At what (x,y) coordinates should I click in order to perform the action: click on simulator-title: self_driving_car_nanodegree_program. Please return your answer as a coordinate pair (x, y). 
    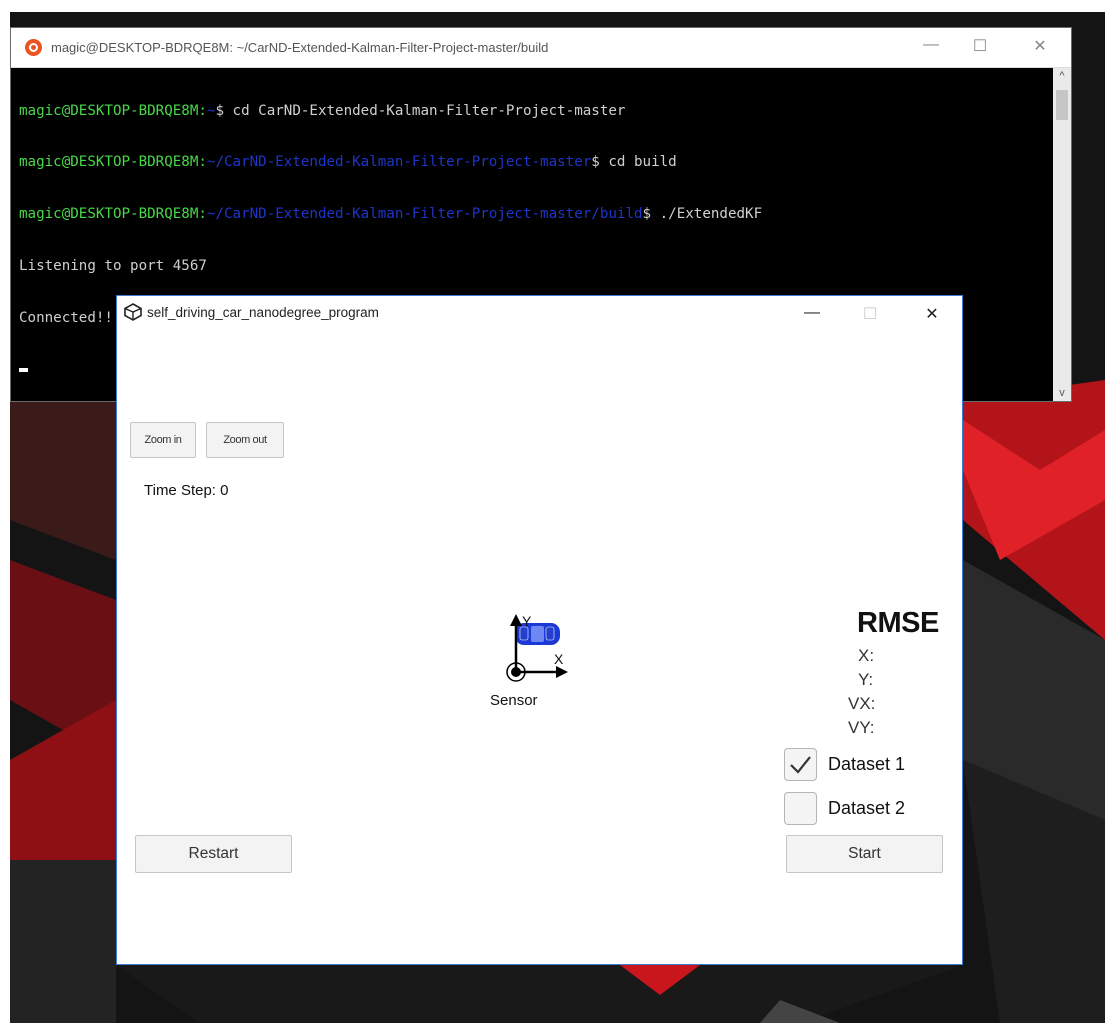
    Looking at the image, I should click on (263, 312).